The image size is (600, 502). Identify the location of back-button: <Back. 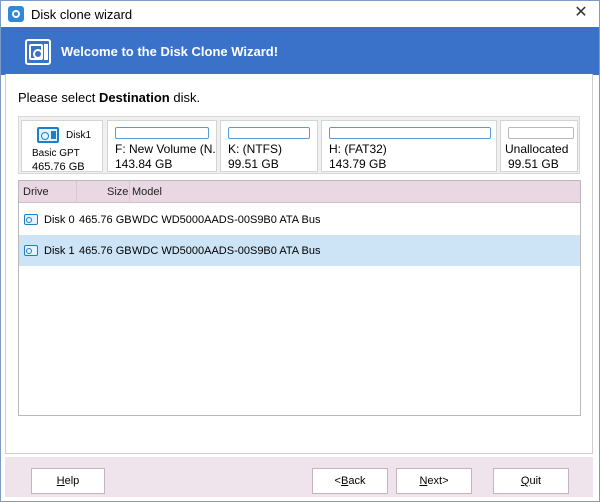
(350, 481).